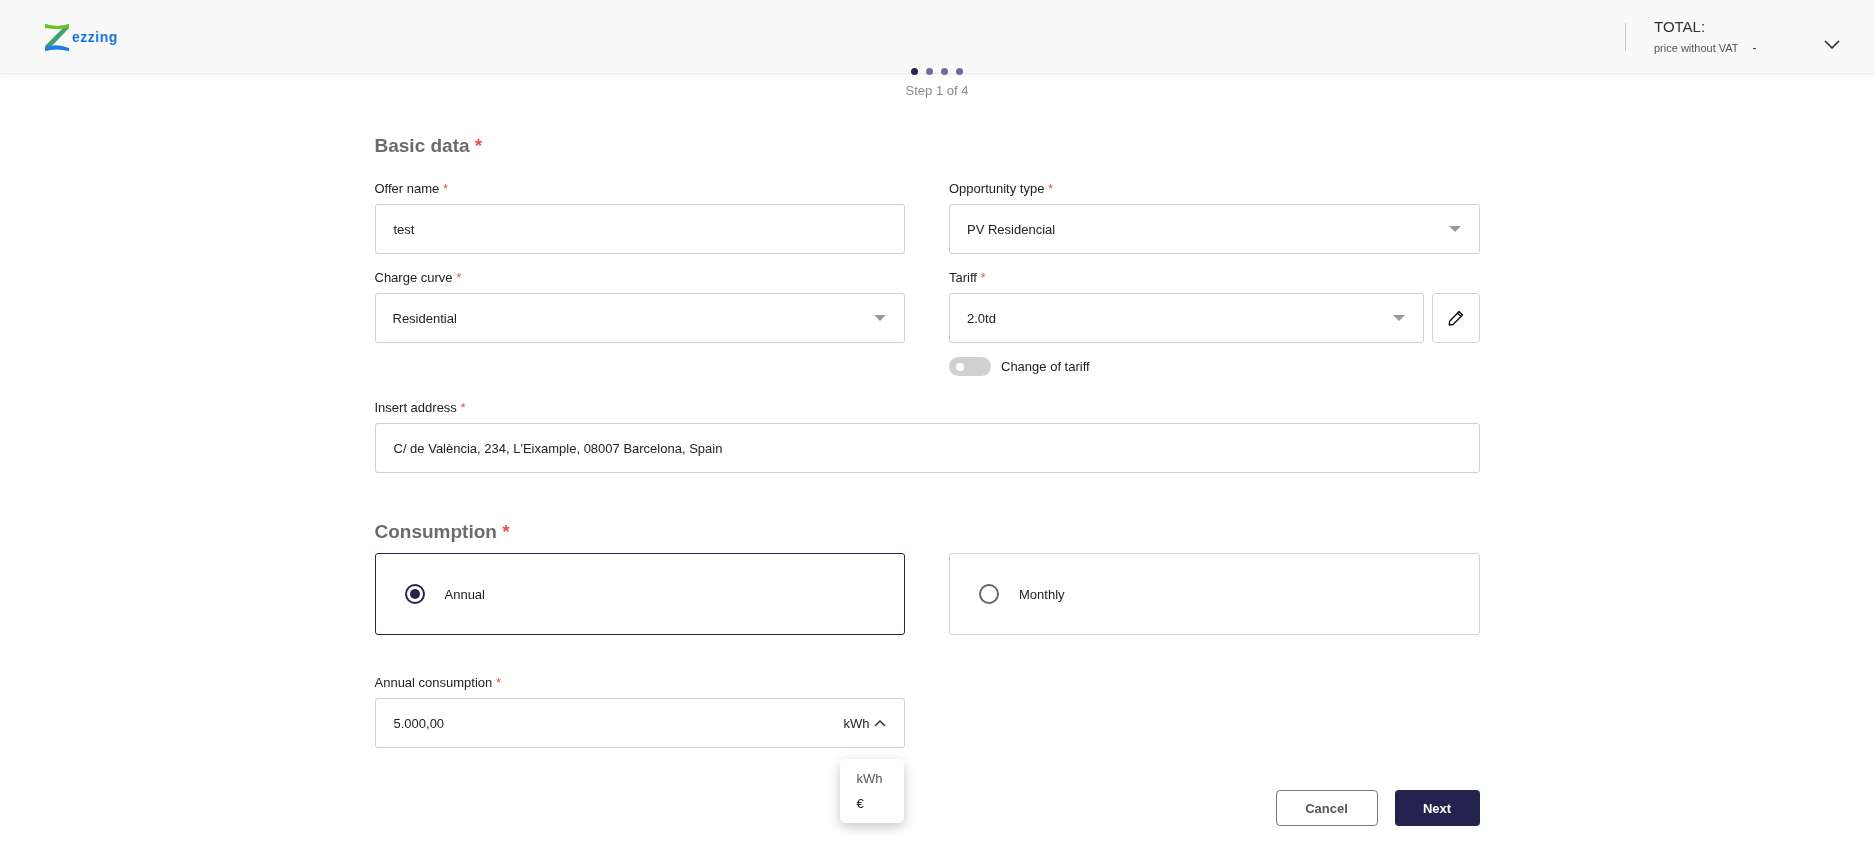 This screenshot has height=853, width=1874. I want to click on toggle-label: Change of tariff, so click(1045, 366).